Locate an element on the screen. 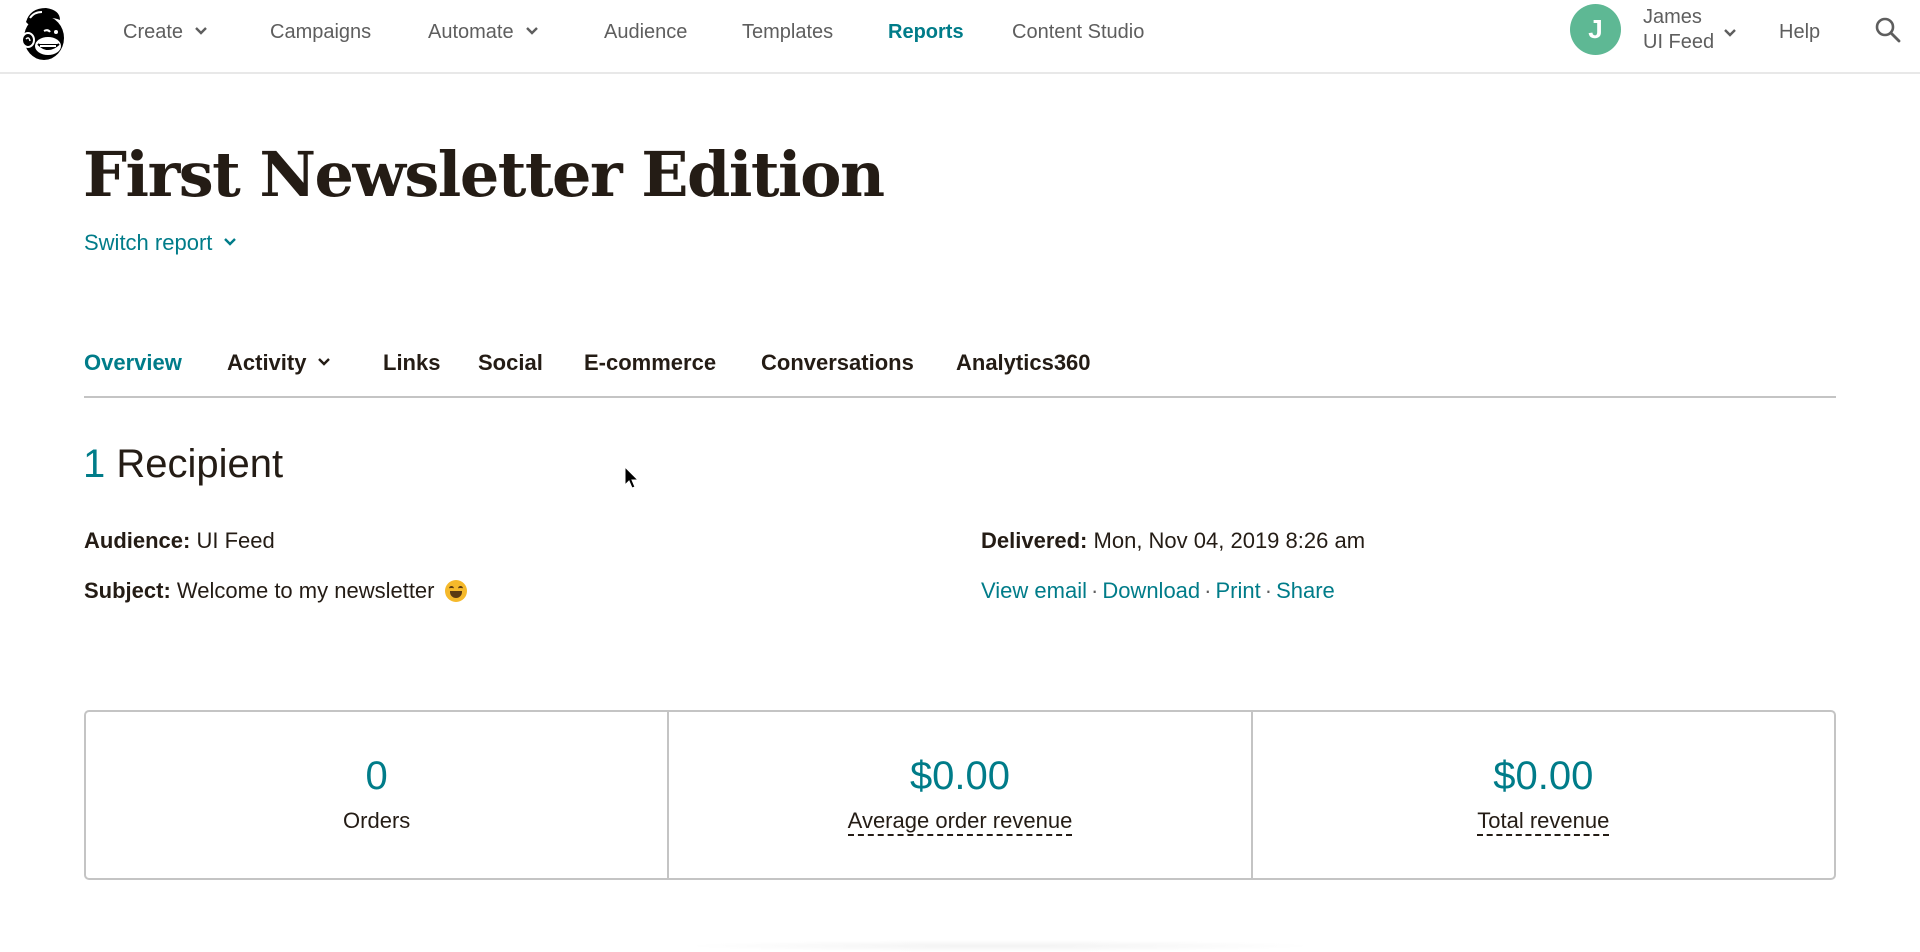 Image resolution: width=1920 pixels, height=952 pixels. tab-analytics360: Analytics360 is located at coordinates (1023, 363).